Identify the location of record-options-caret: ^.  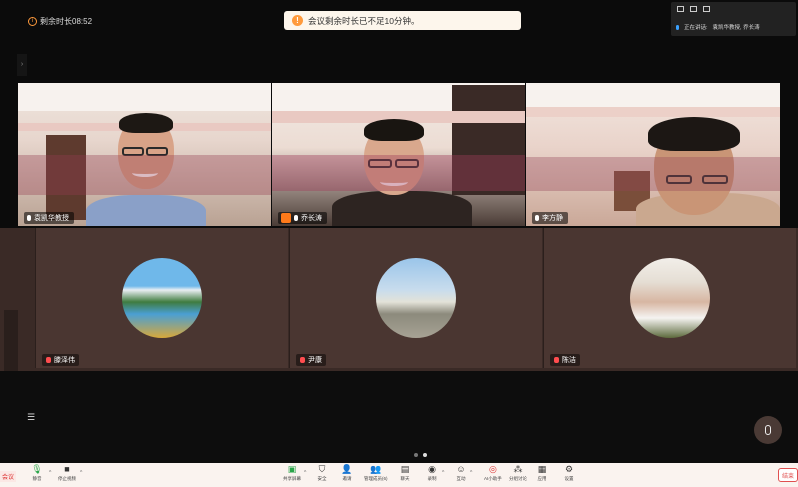
(443, 473).